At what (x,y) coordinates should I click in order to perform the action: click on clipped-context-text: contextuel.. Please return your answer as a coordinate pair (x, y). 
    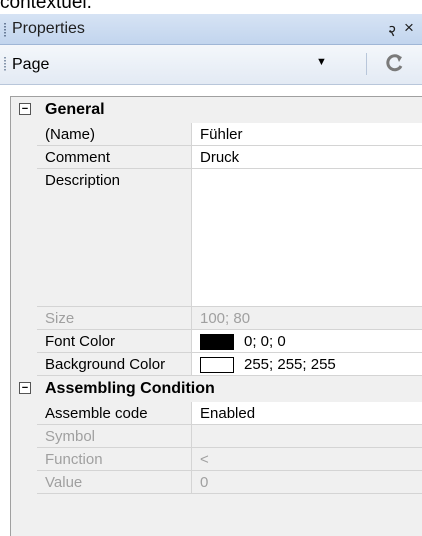
    Looking at the image, I should click on (46, 6).